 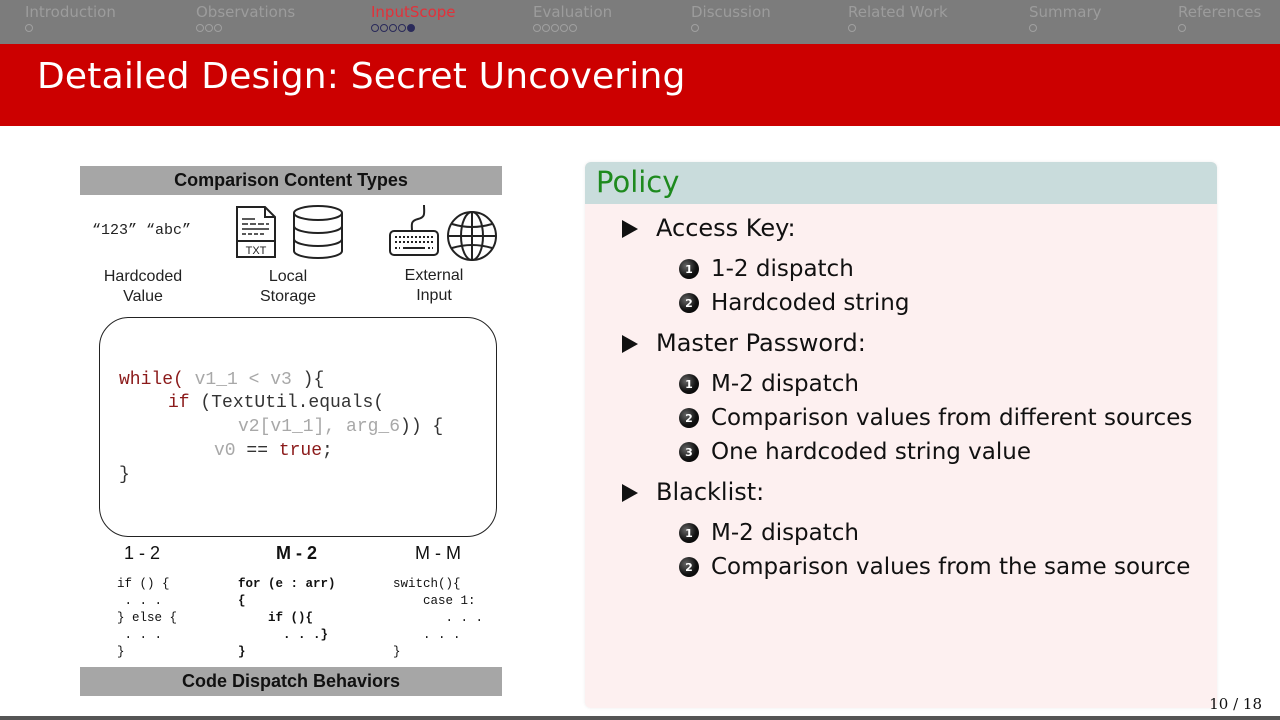 What do you see at coordinates (287, 403) in the screenshot?
I see `code-text: (TextUtil.equals(` at bounding box center [287, 403].